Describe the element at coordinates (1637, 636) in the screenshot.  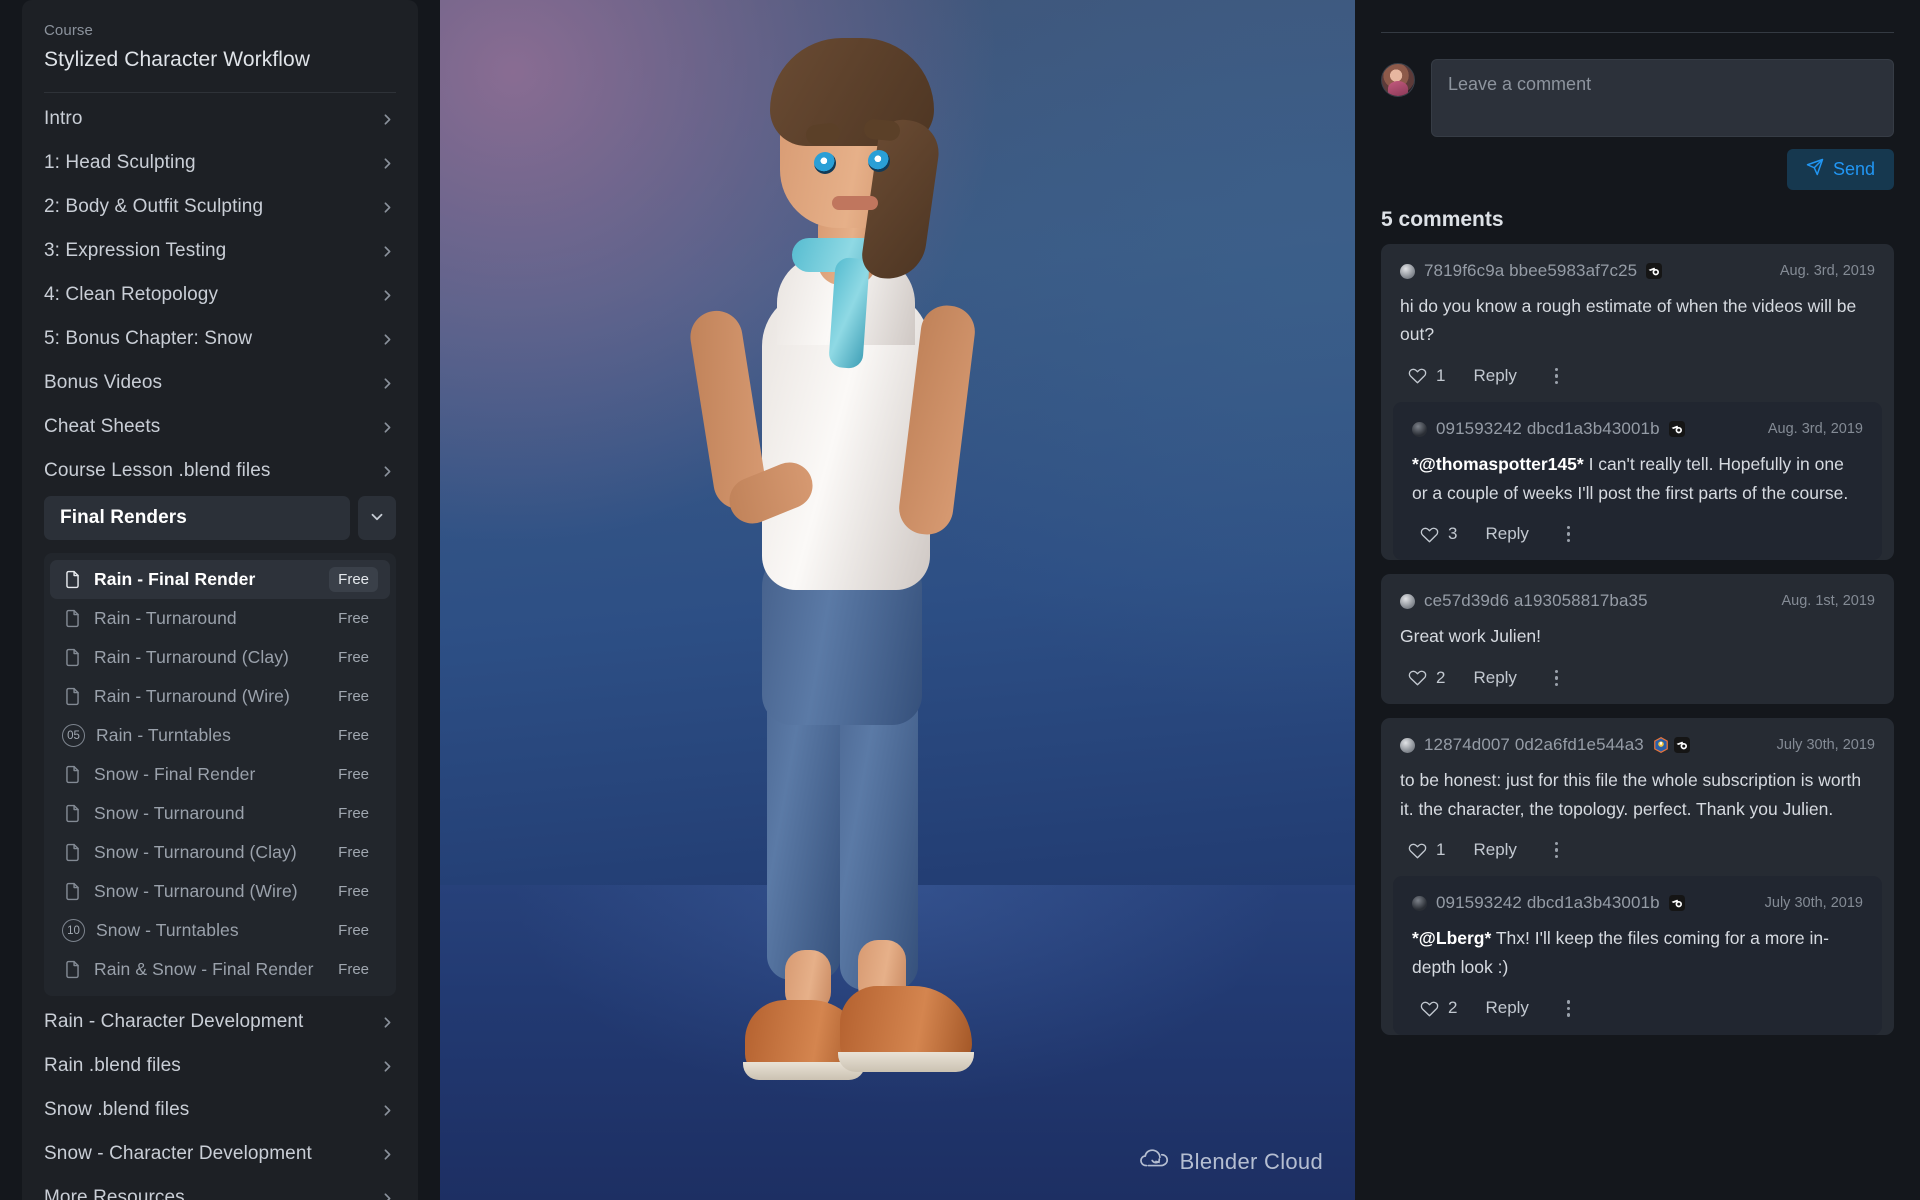
I see `comment-body: Great work Julien!` at that location.